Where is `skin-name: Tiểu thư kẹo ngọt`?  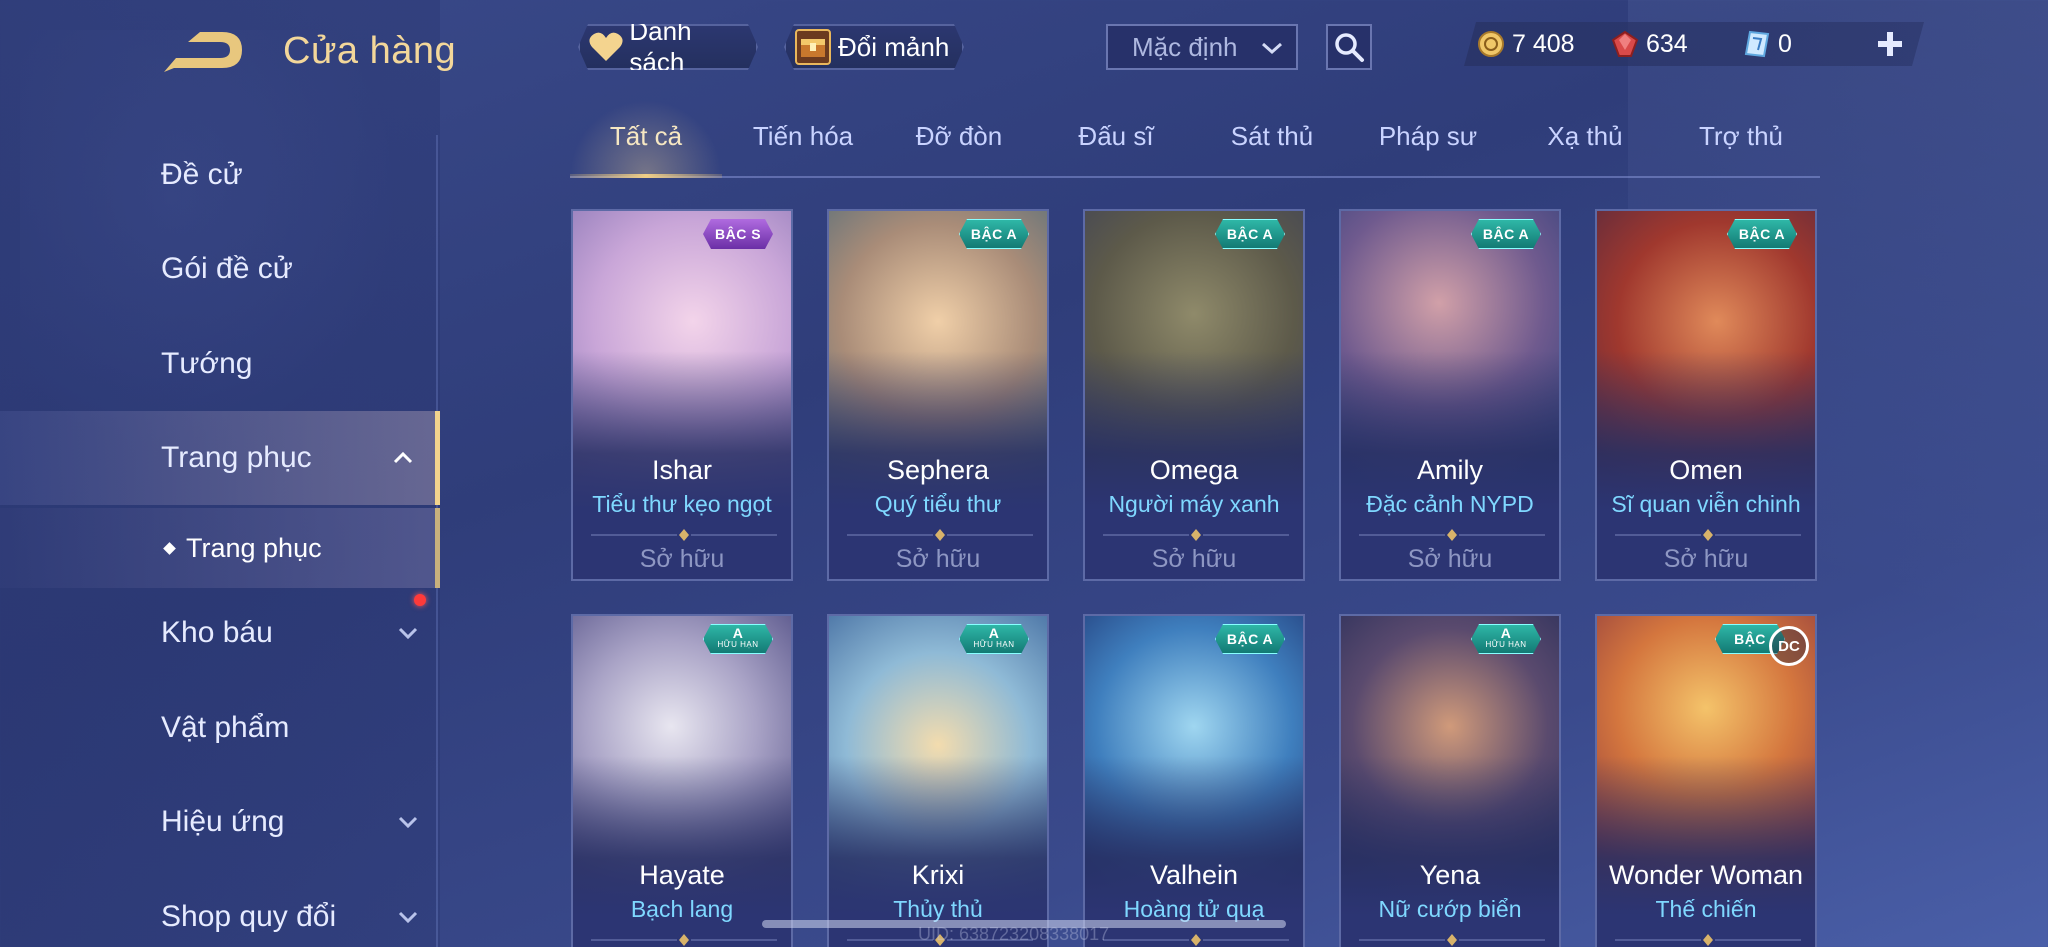
skin-name: Tiểu thư kẹo ngọt is located at coordinates (682, 504).